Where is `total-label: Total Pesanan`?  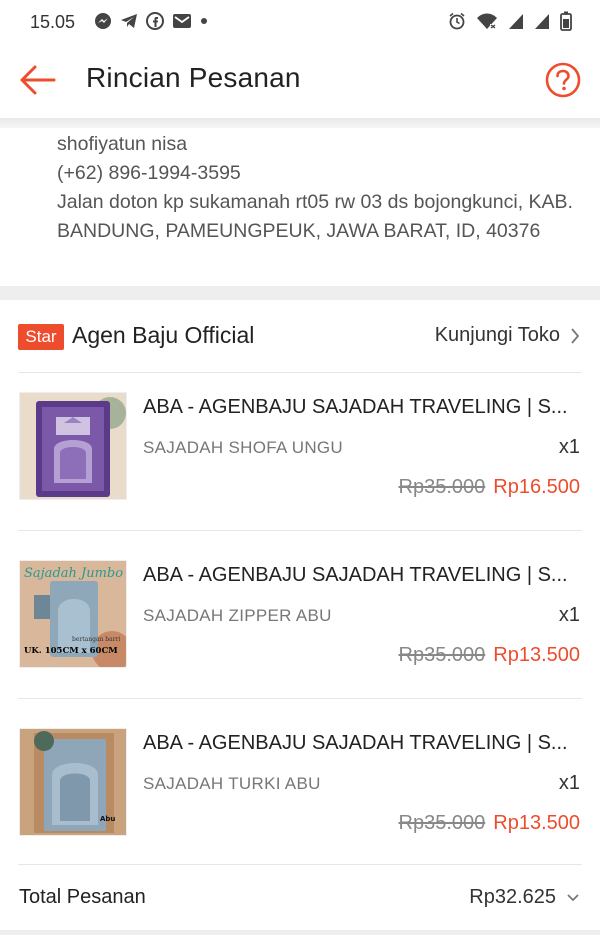 total-label: Total Pesanan is located at coordinates (82, 897).